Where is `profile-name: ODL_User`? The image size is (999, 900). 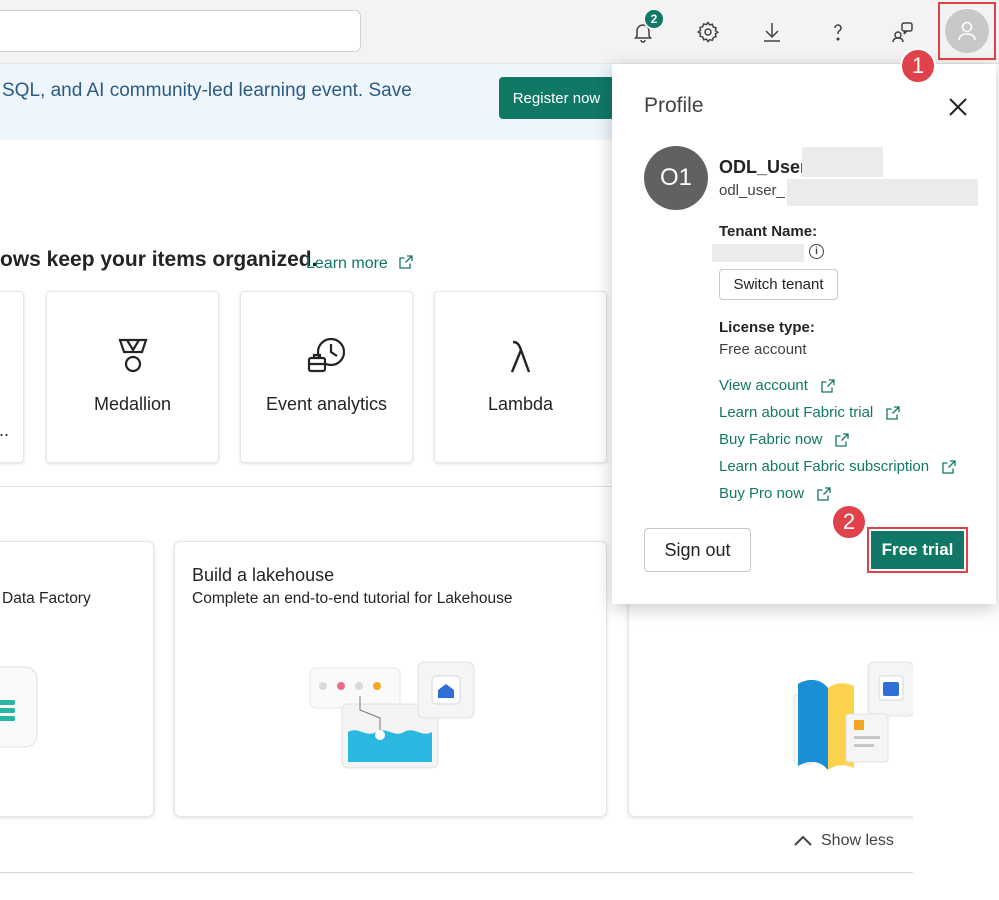
profile-name: ODL_User is located at coordinates (763, 167).